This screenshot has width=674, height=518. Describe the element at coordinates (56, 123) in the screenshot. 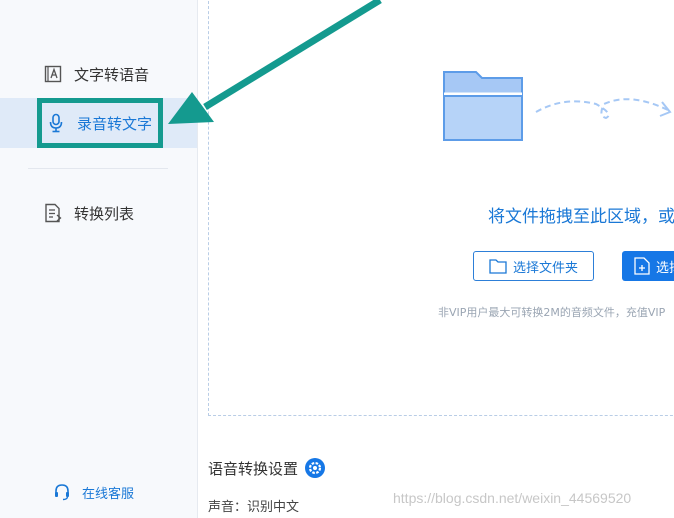

I see `microphone-icon` at that location.